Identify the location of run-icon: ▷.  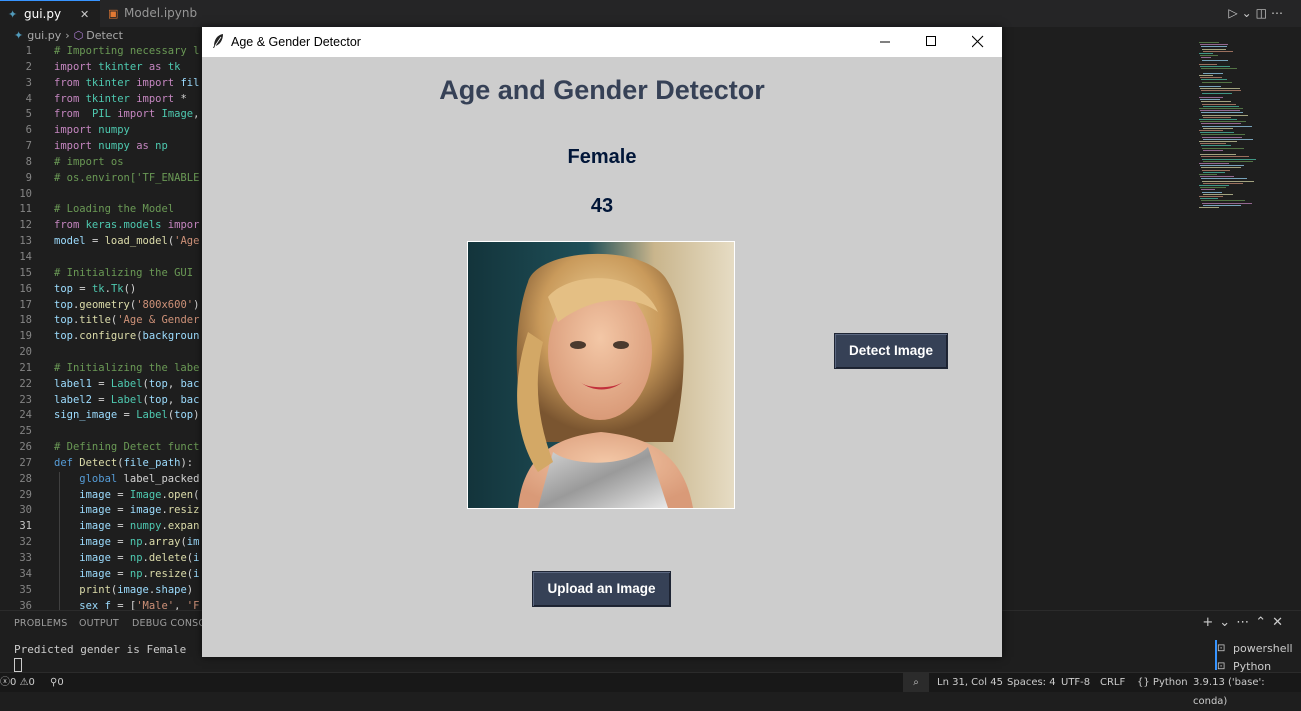
(1234, 13).